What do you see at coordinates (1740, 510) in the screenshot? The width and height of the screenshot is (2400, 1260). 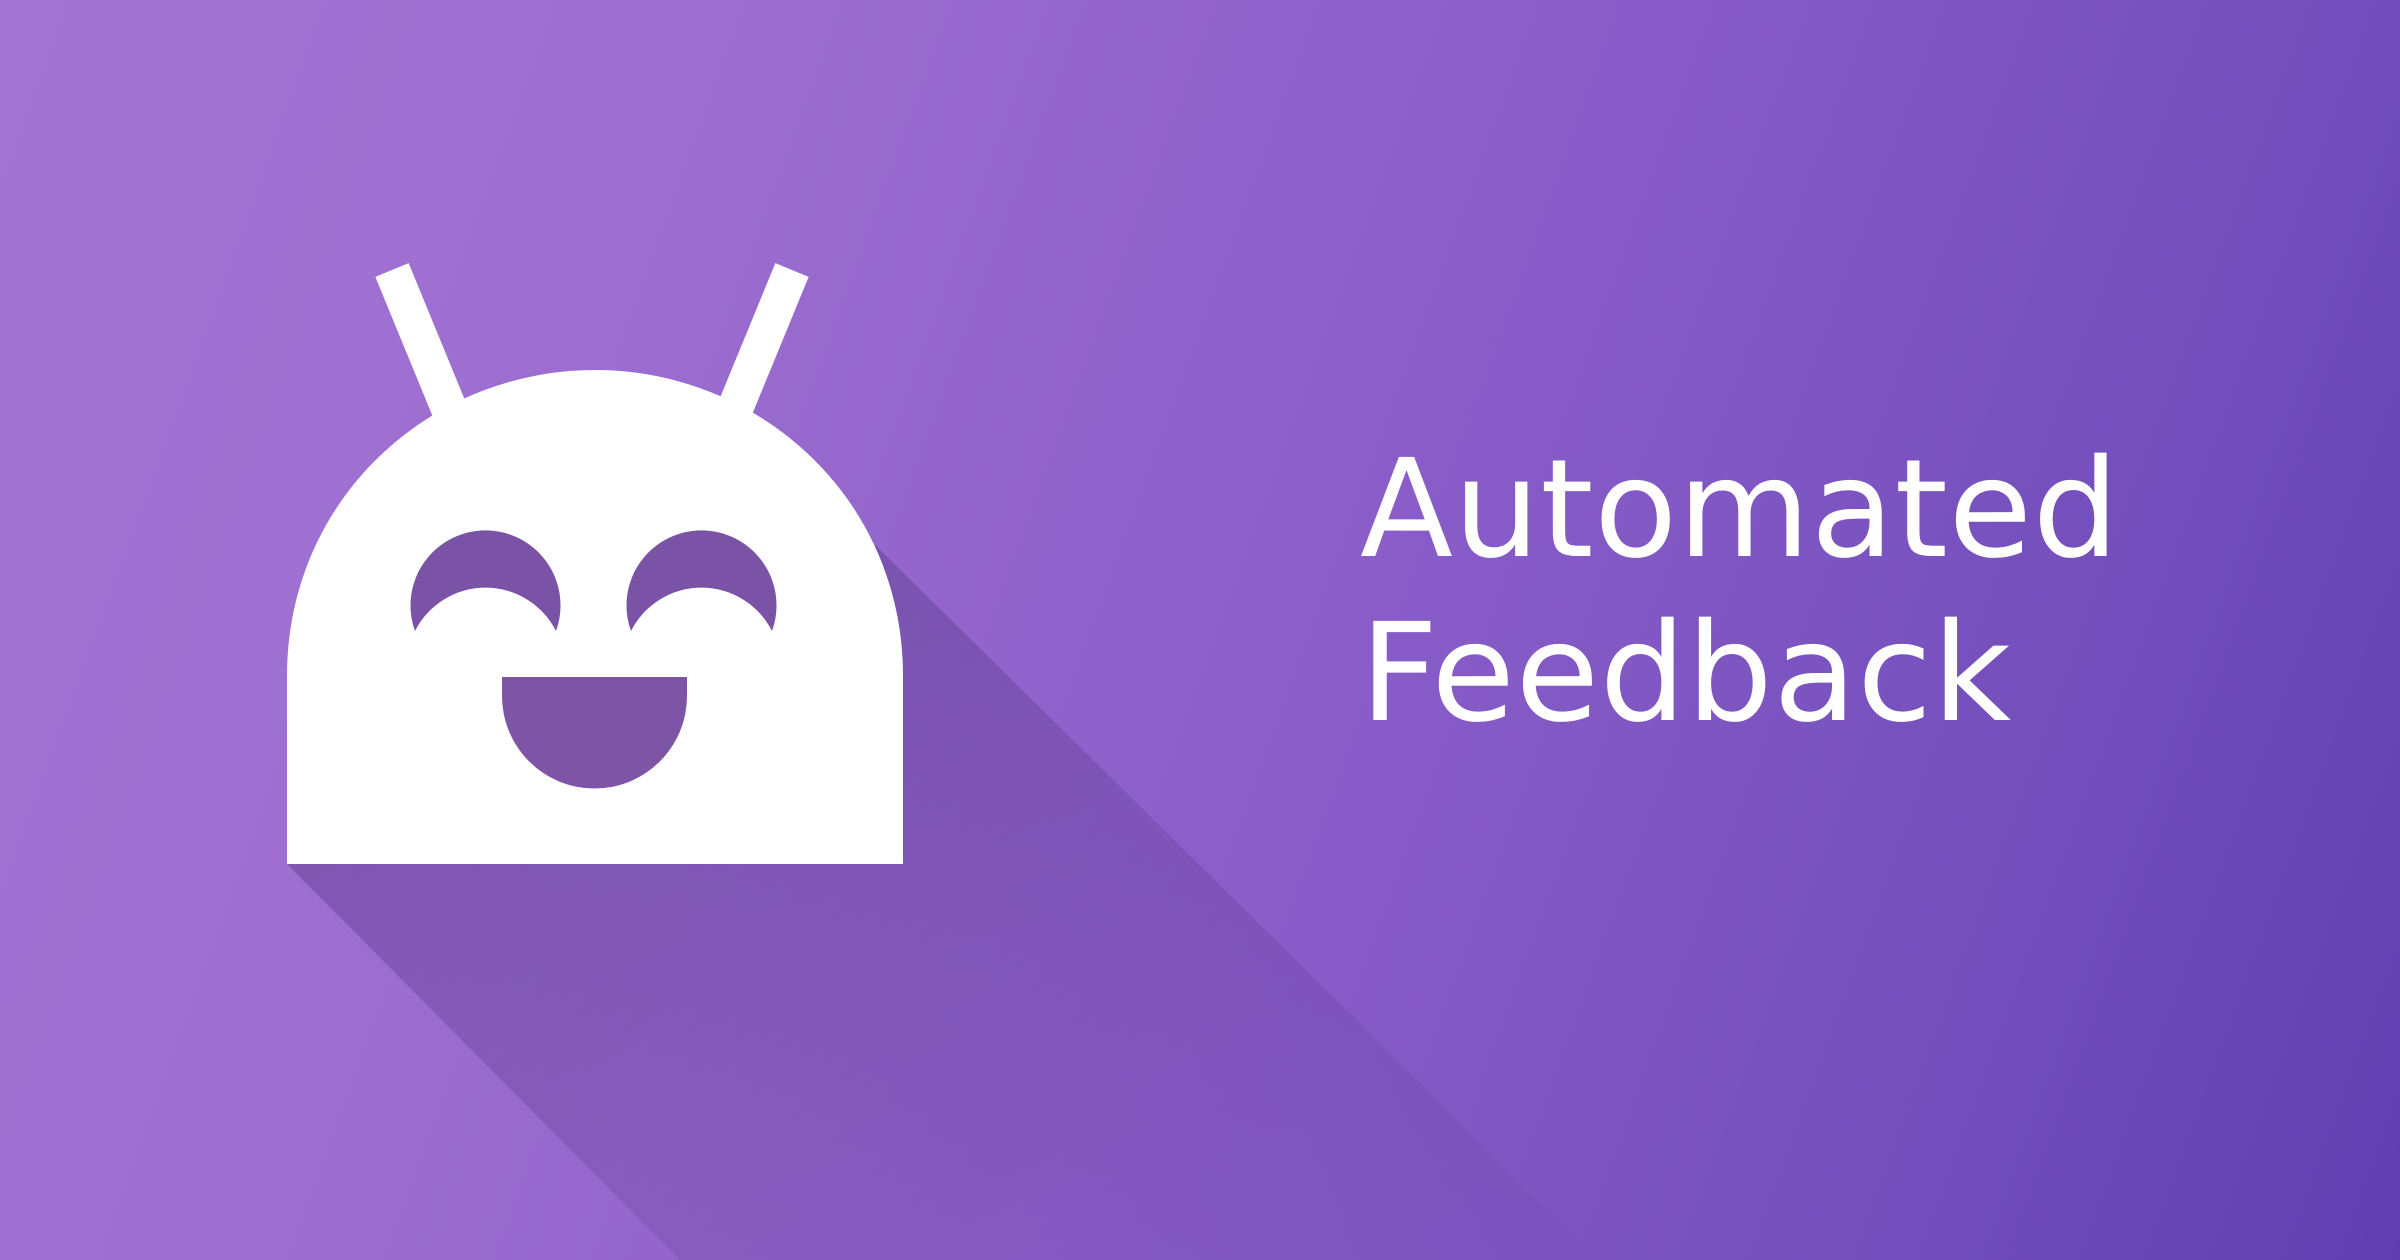 I see `title-line-1: Automated` at bounding box center [1740, 510].